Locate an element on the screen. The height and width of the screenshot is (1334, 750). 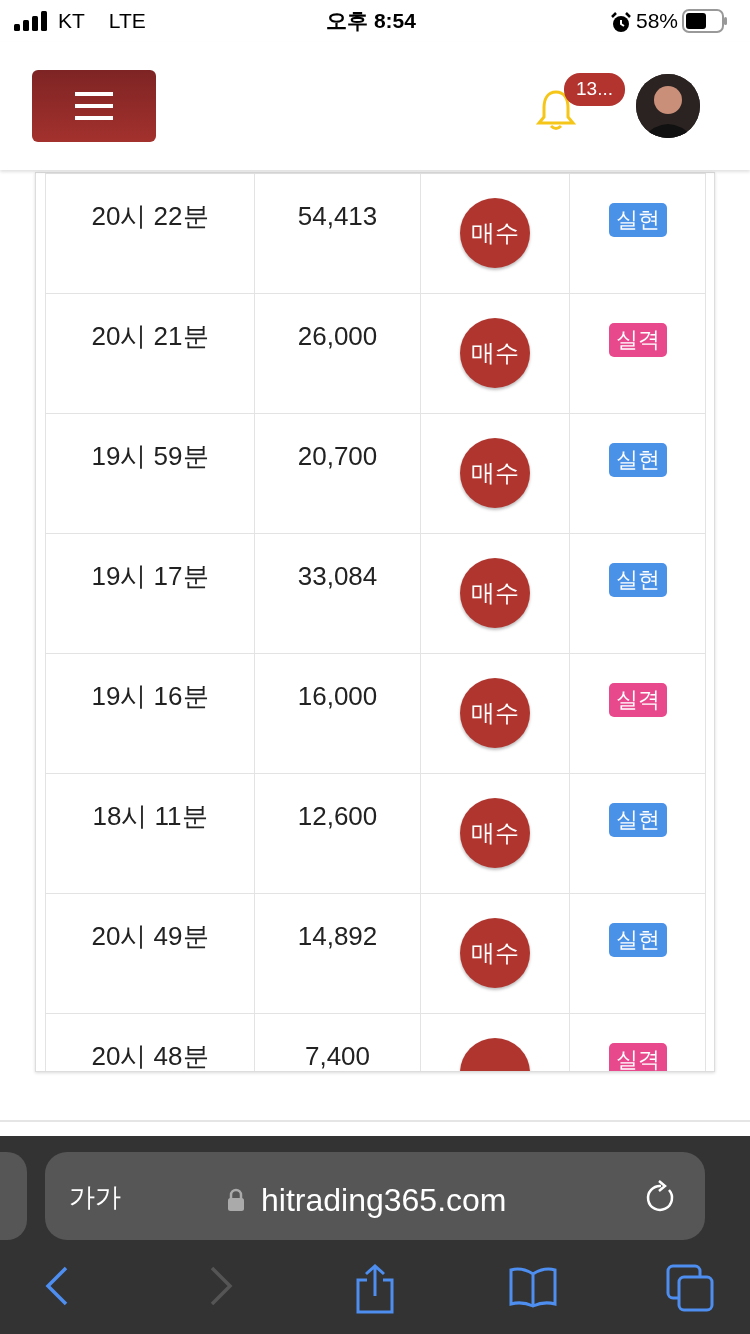
amount-cell: 14,892 is located at coordinates (337, 936).